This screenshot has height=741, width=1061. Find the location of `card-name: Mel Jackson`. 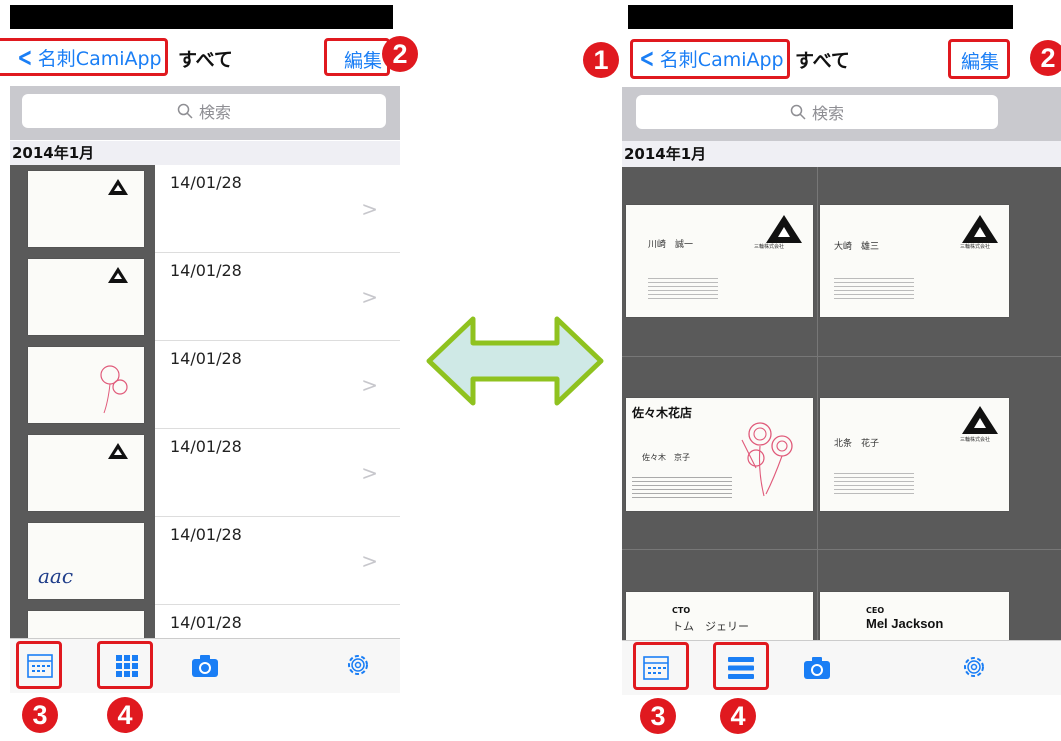

card-name: Mel Jackson is located at coordinates (905, 623).